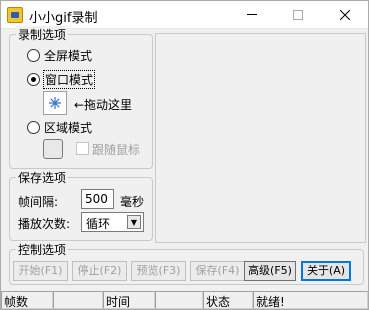 The image size is (369, 310). Describe the element at coordinates (68, 127) in the screenshot. I see `region-mode-label: 区域模式` at that location.